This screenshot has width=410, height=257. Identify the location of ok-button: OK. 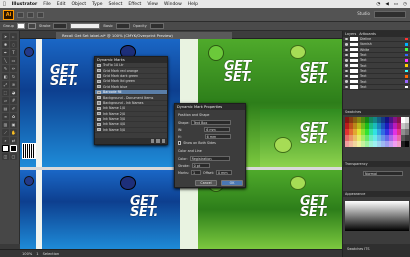
(232, 183).